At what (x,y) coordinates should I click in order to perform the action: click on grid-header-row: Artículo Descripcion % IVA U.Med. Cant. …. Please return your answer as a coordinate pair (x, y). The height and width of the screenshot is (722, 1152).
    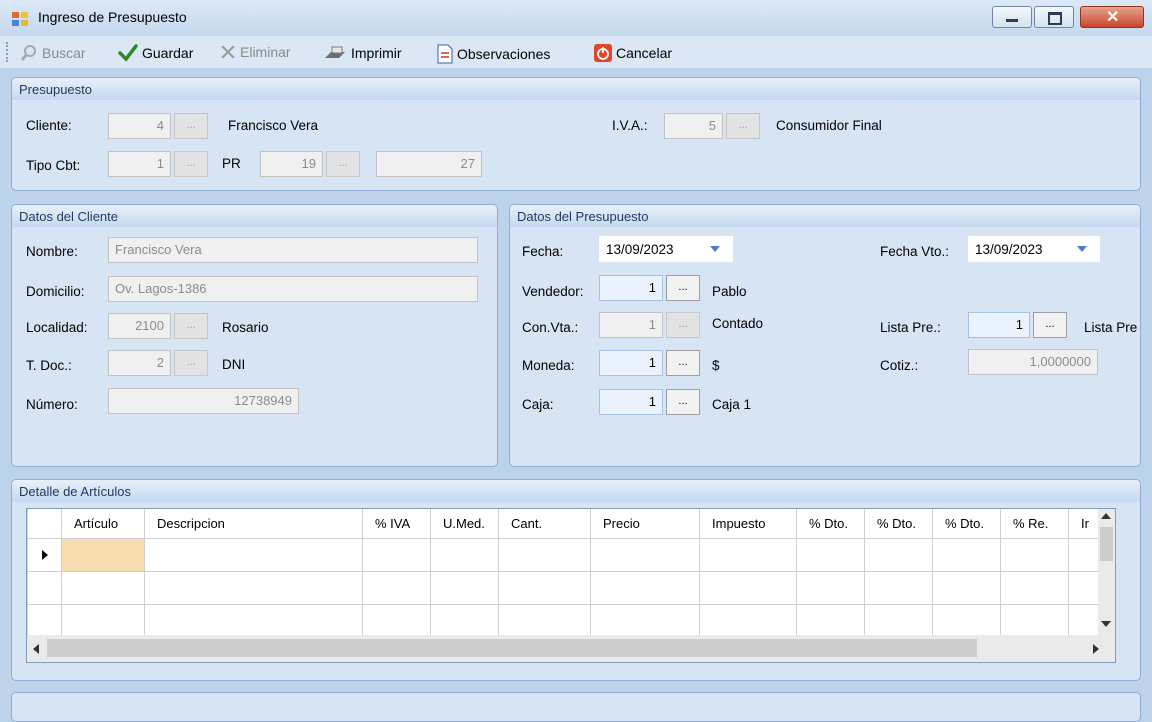
    Looking at the image, I should click on (569, 524).